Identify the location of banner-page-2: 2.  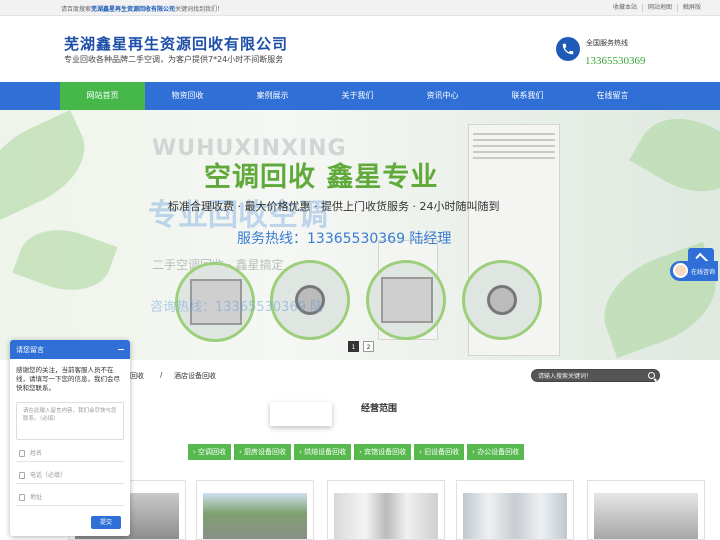
(368, 346).